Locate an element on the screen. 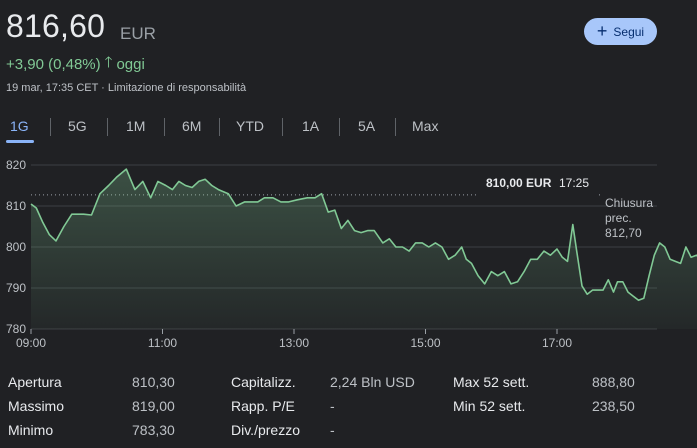  active-tab-indicator is located at coordinates (20, 141).